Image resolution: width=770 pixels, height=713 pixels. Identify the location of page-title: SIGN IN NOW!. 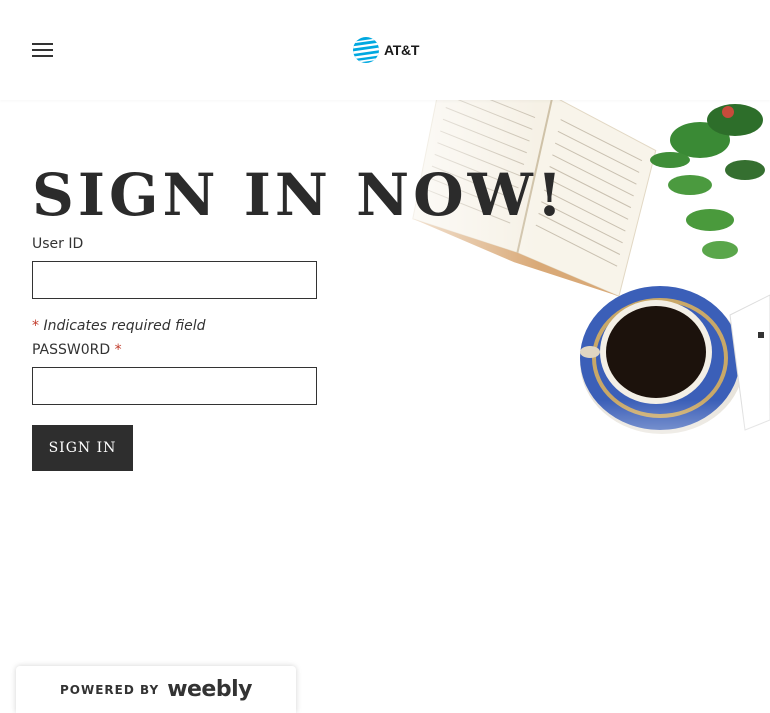
(299, 195).